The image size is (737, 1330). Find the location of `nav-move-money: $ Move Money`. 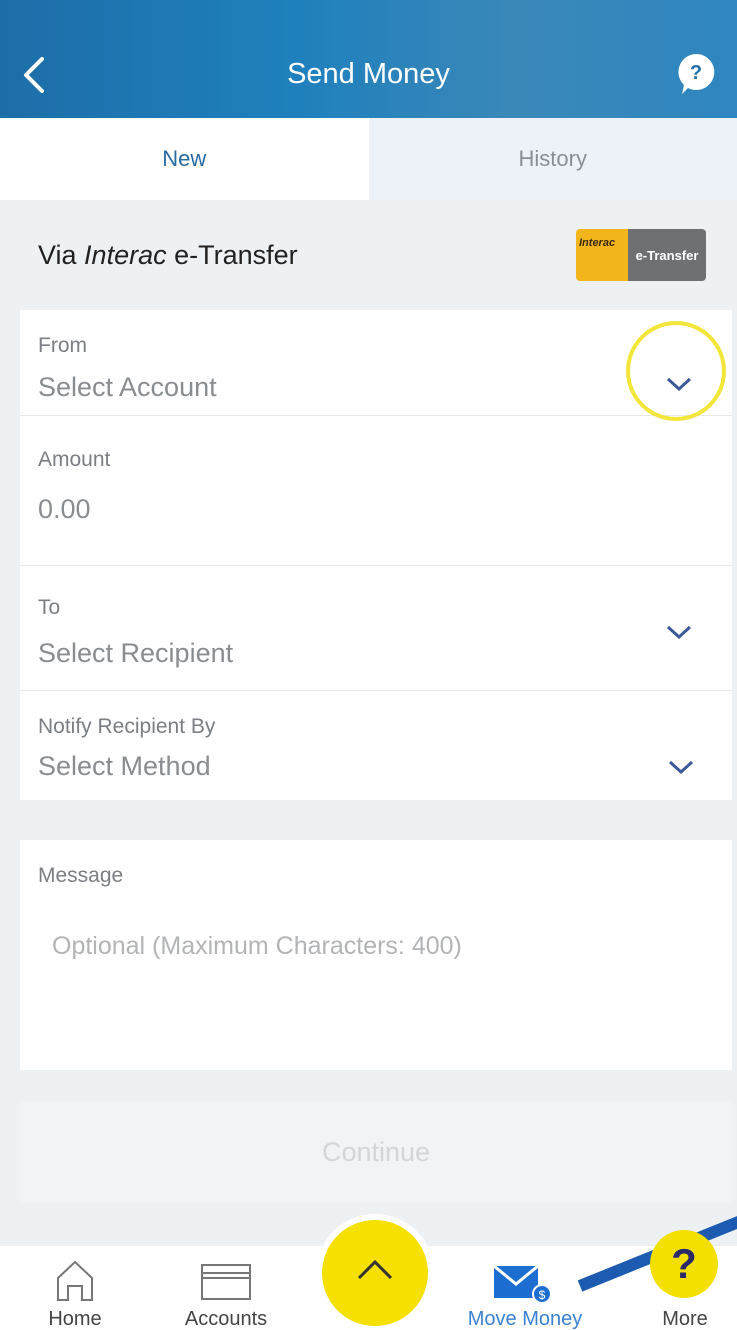

nav-move-money: $ Move Money is located at coordinates (525, 1288).